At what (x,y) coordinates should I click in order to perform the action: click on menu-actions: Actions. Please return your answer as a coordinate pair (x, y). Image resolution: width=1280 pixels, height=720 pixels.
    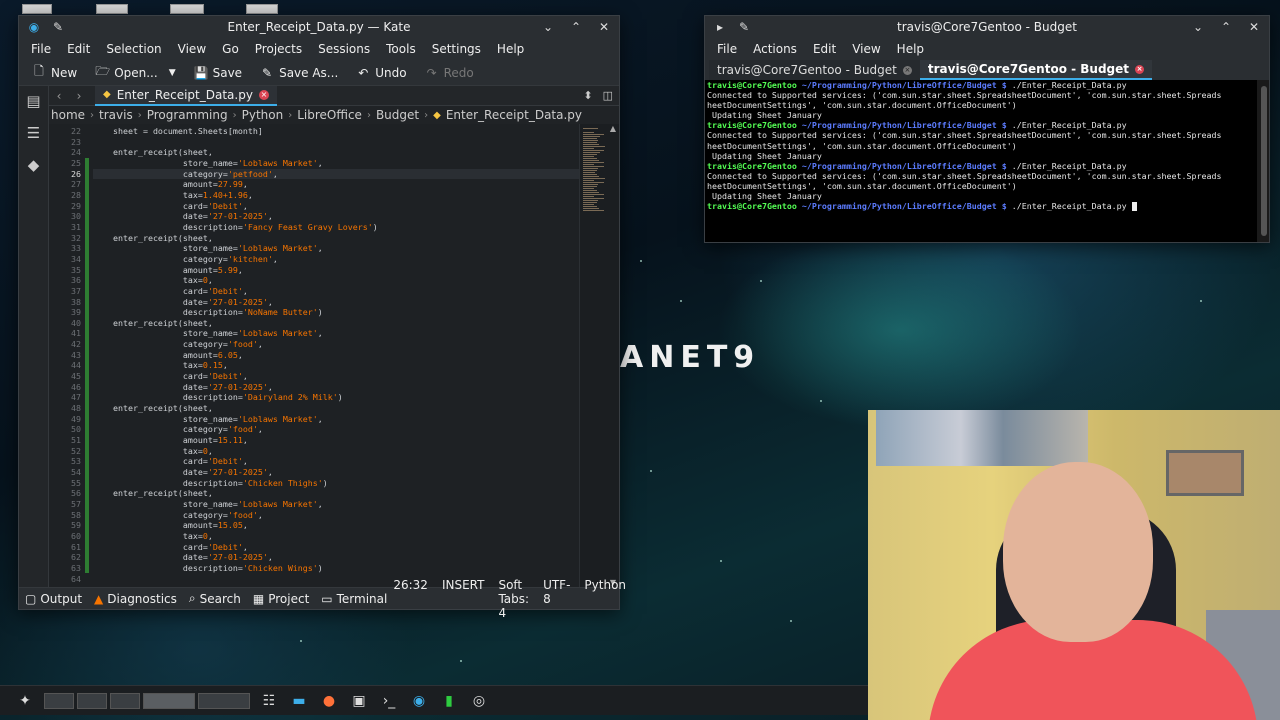
    Looking at the image, I should click on (775, 49).